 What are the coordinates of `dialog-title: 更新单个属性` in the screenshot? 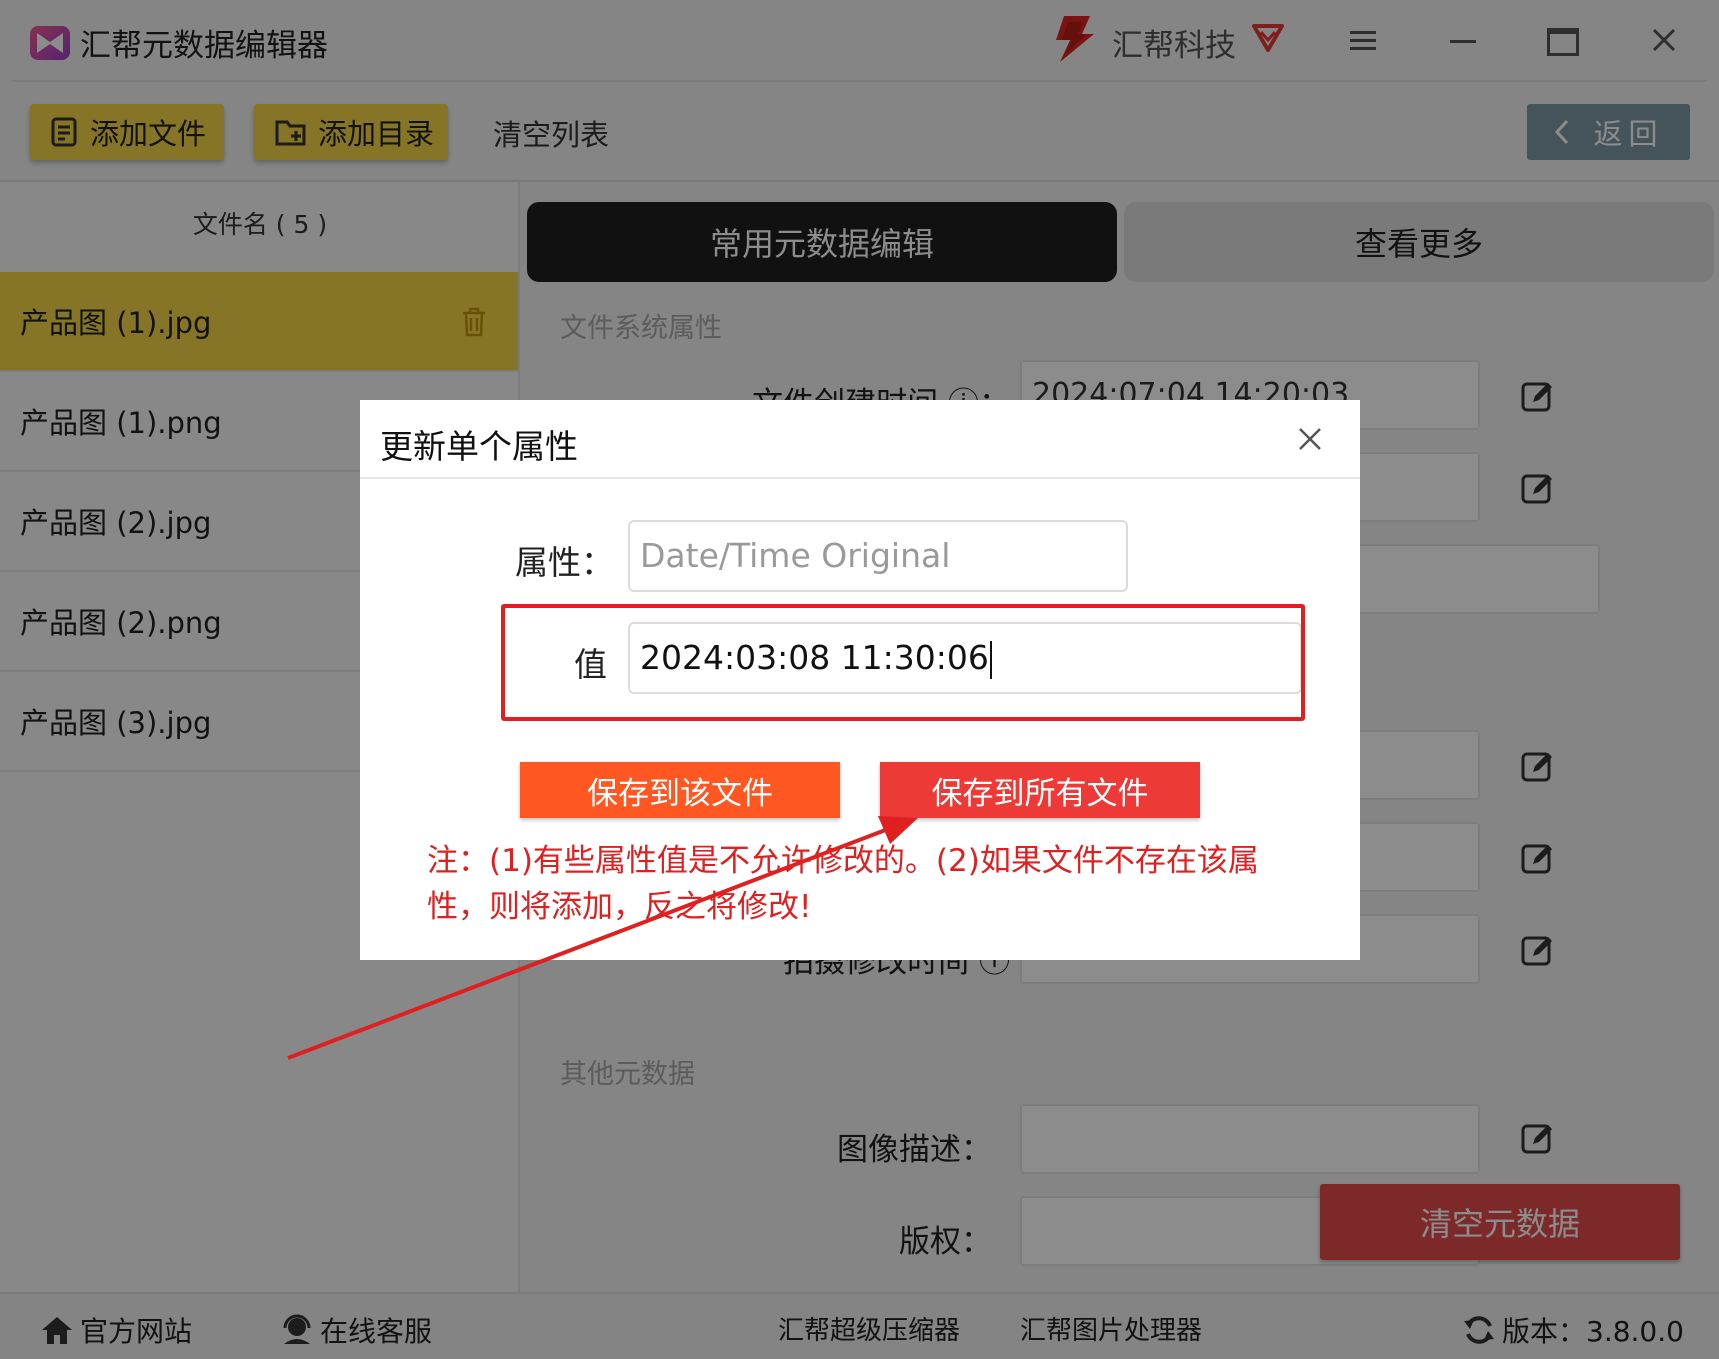 It's located at (479, 446).